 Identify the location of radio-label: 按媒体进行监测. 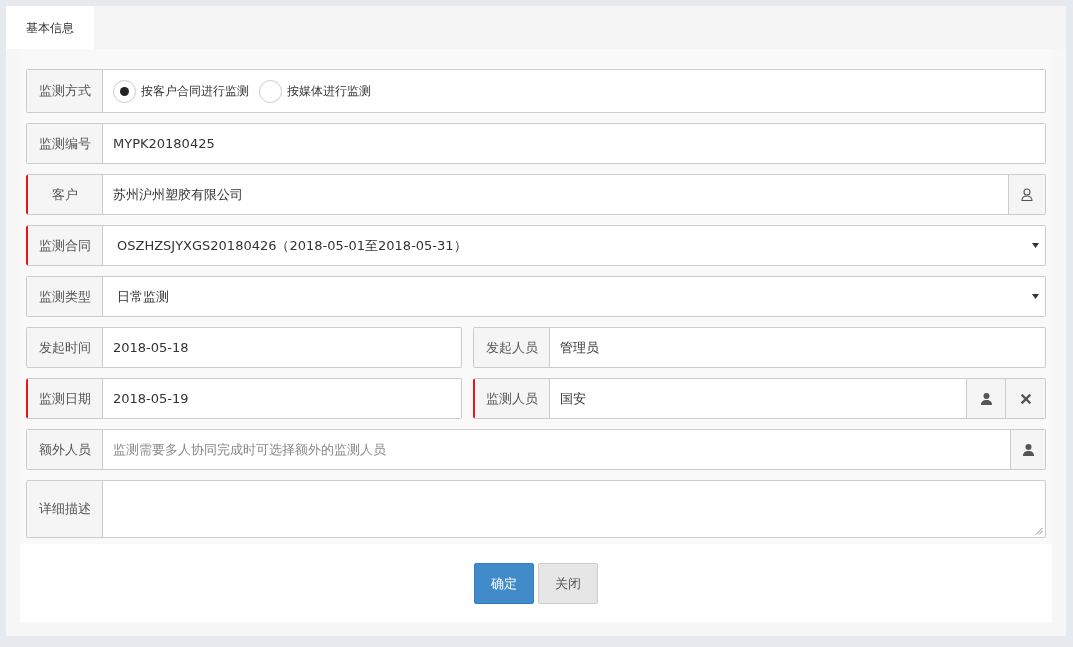
(329, 91).